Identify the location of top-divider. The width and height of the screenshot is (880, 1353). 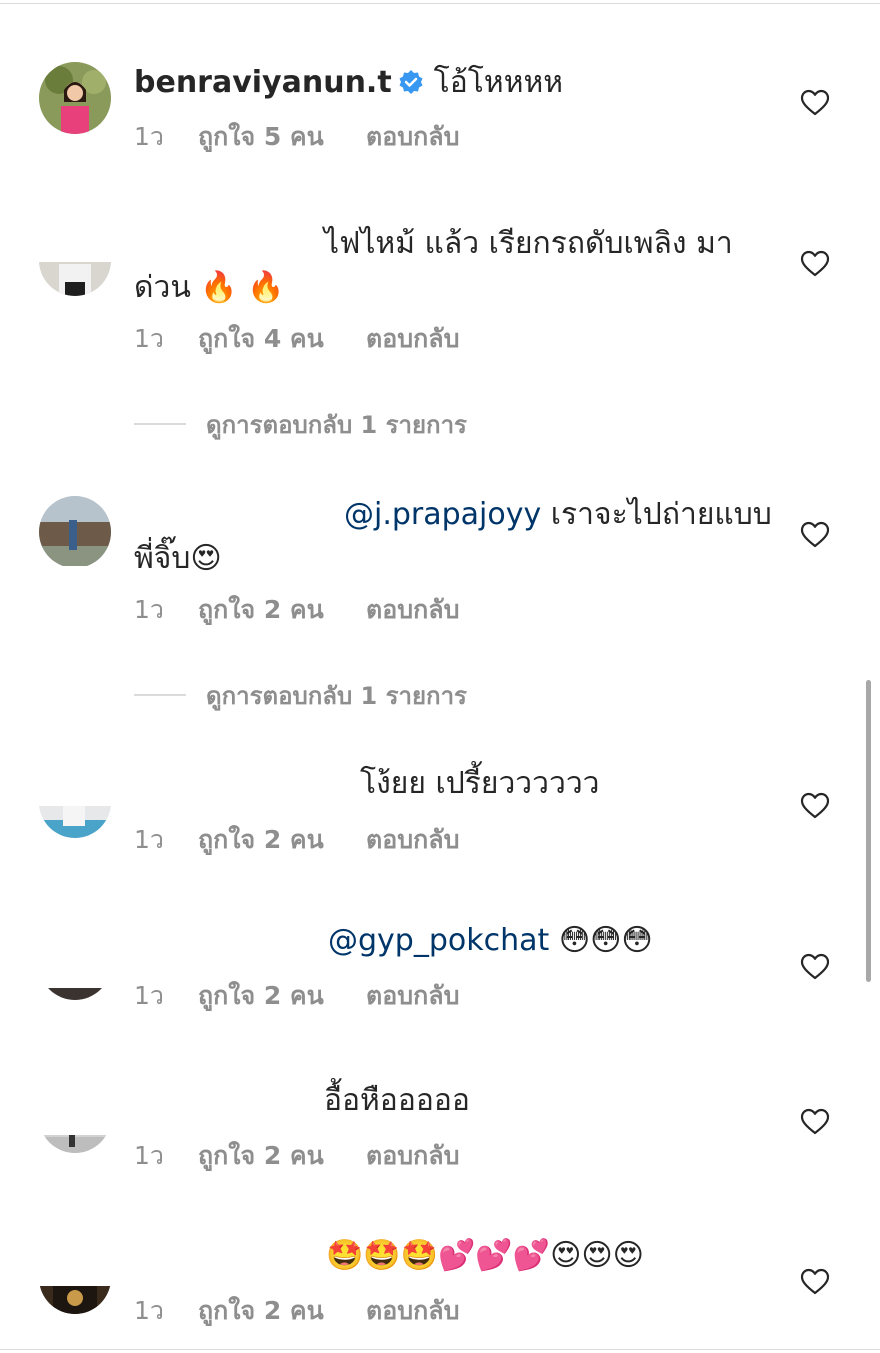
(440, 3).